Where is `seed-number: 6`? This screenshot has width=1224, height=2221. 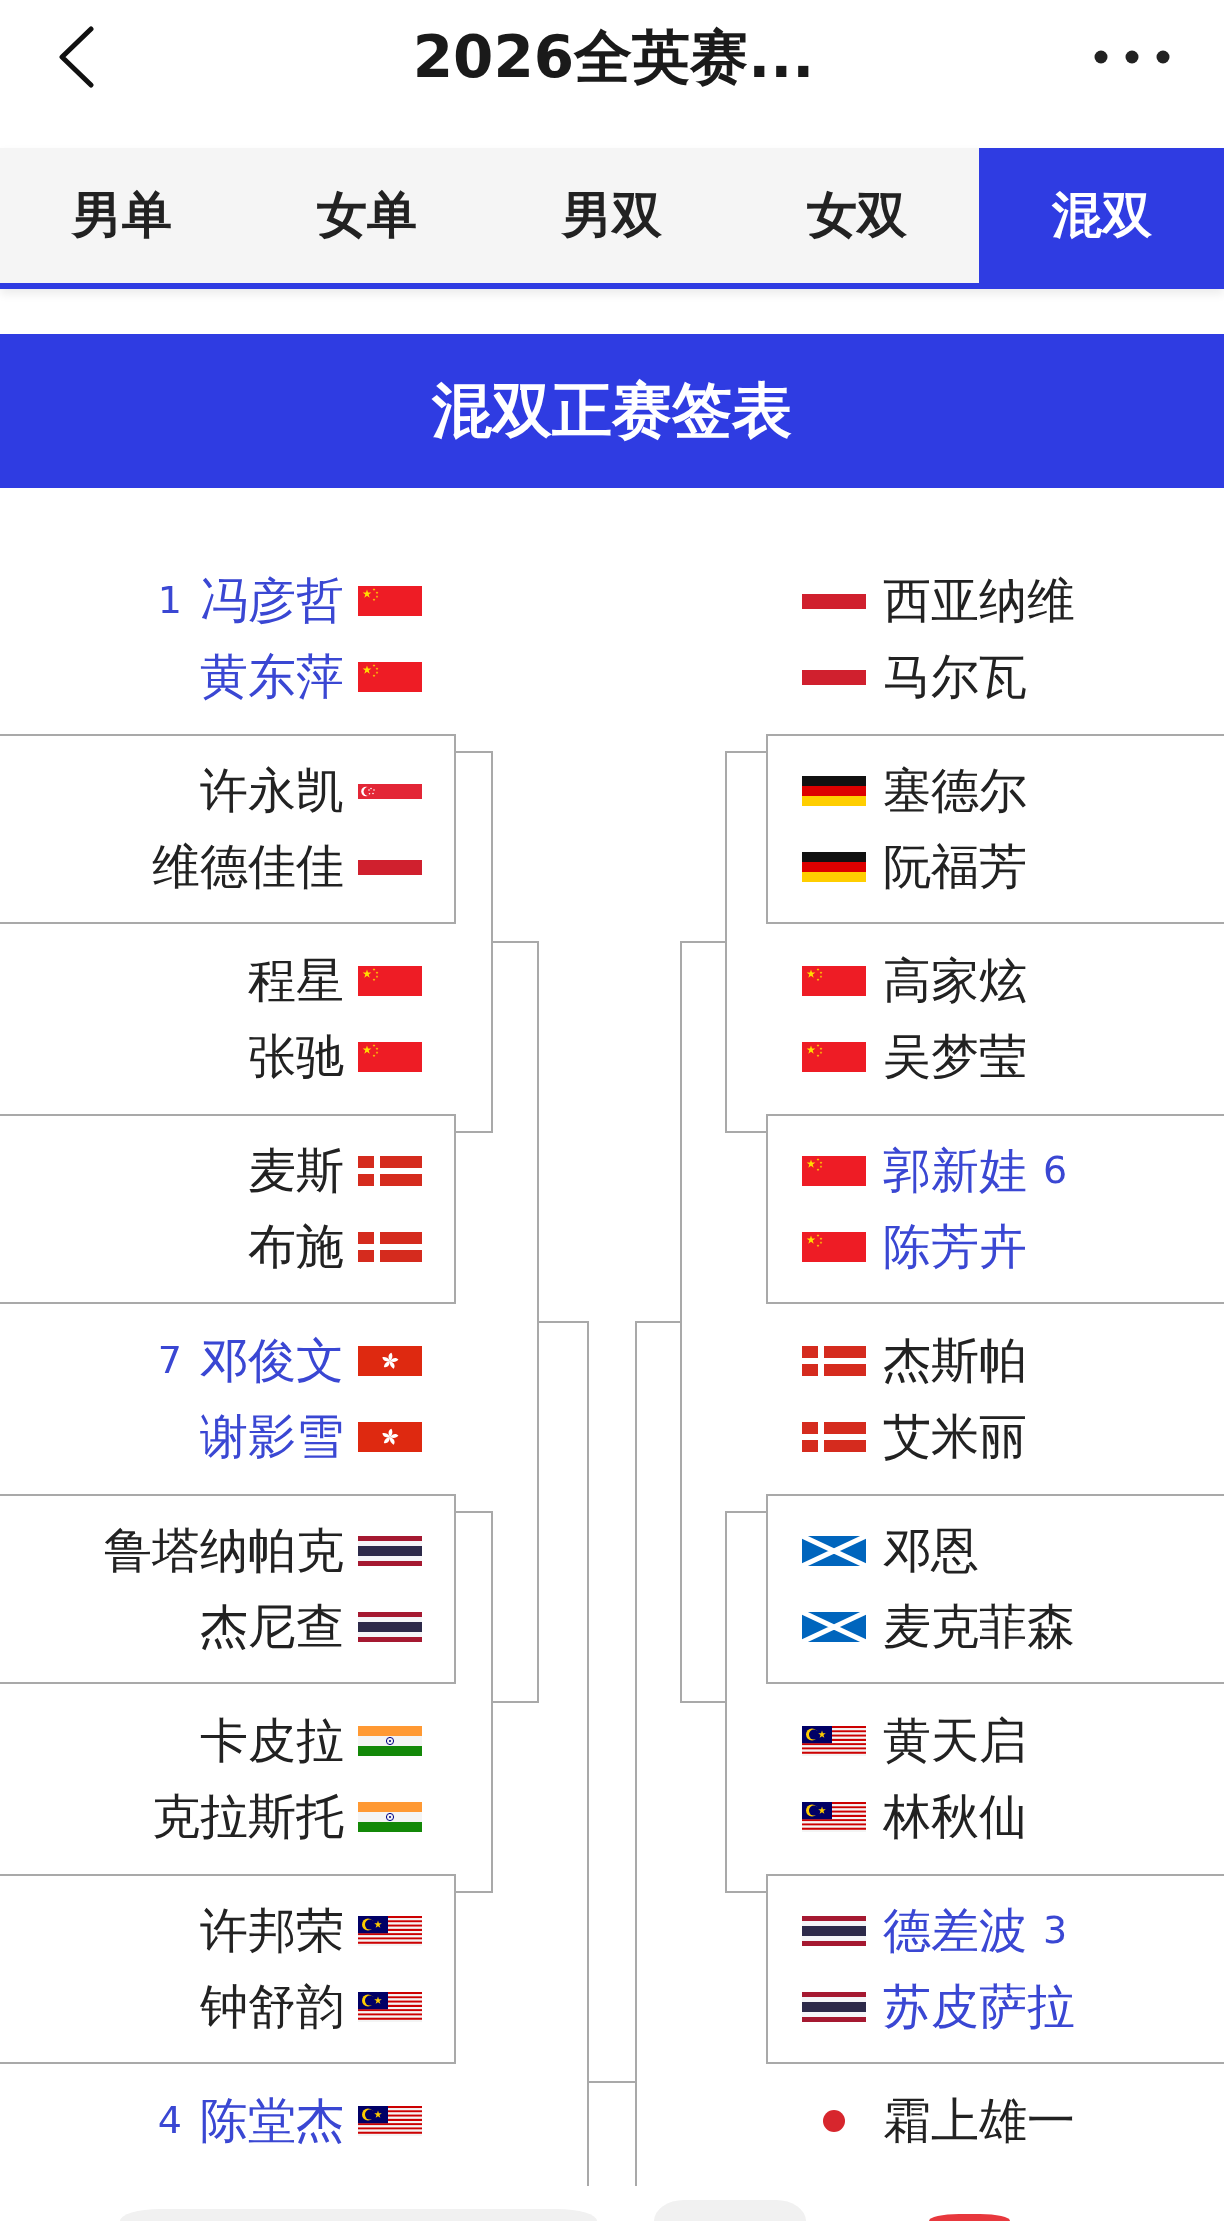 seed-number: 6 is located at coordinates (1055, 1171).